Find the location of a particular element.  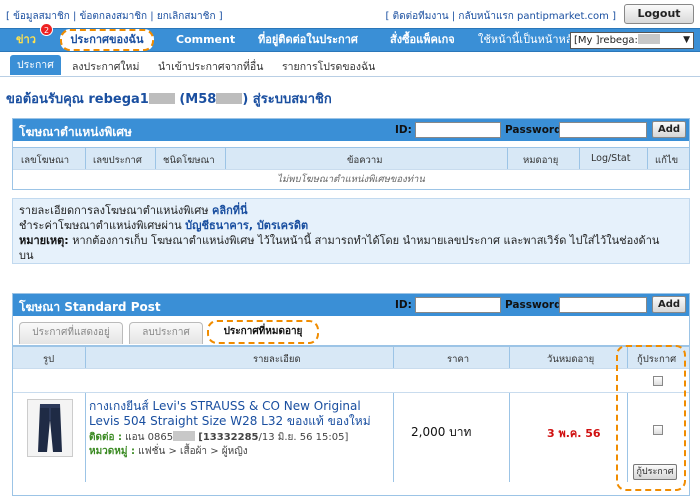

contact-team-link: ติดต่อทีมงาน is located at coordinates (421, 16).